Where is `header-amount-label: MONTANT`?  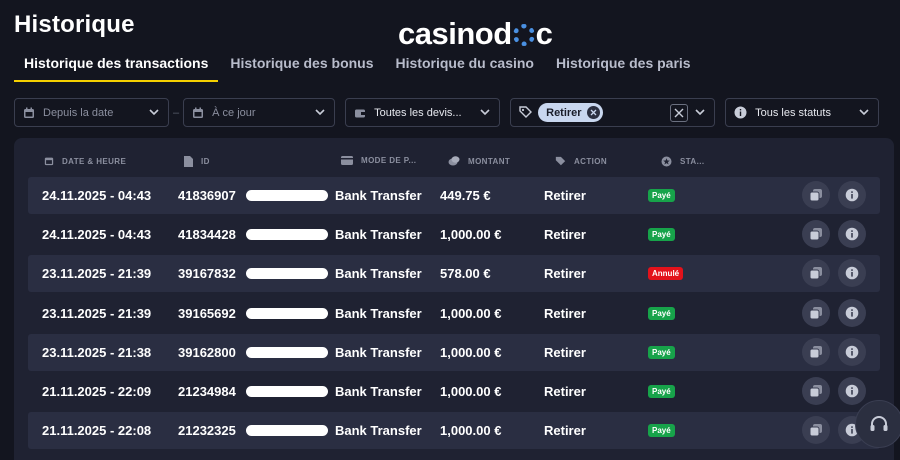
header-amount-label: MONTANT is located at coordinates (489, 161).